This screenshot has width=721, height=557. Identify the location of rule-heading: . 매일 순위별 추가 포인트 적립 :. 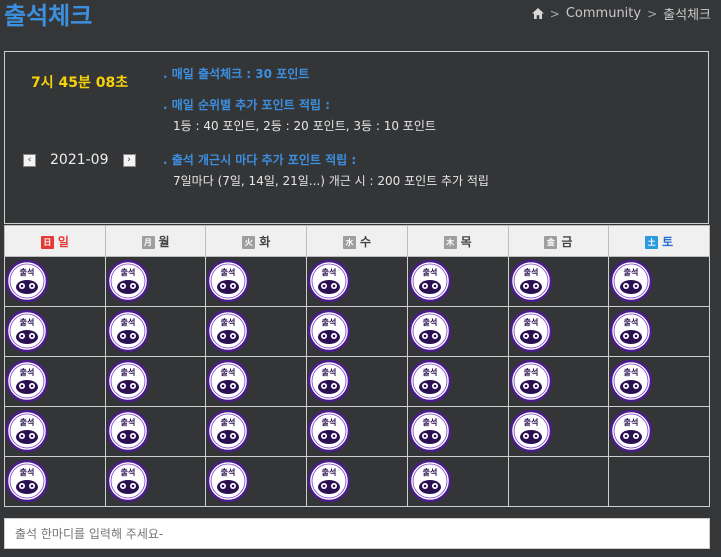
(246, 105).